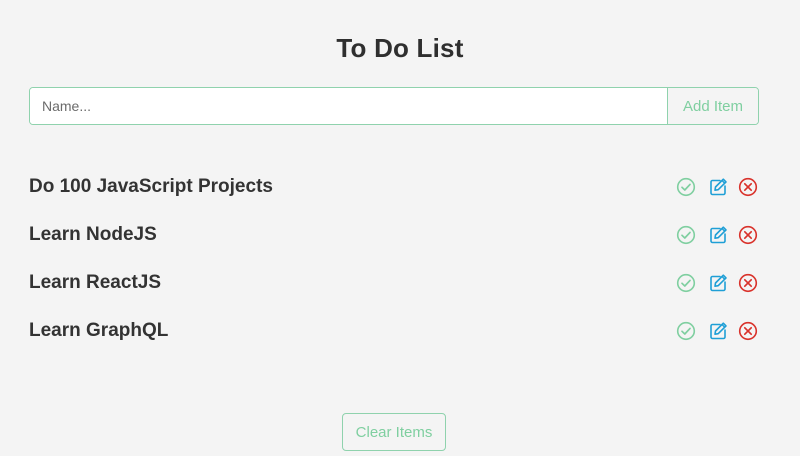 This screenshot has width=800, height=456. I want to click on list-item: Learn NodeJS, so click(394, 235).